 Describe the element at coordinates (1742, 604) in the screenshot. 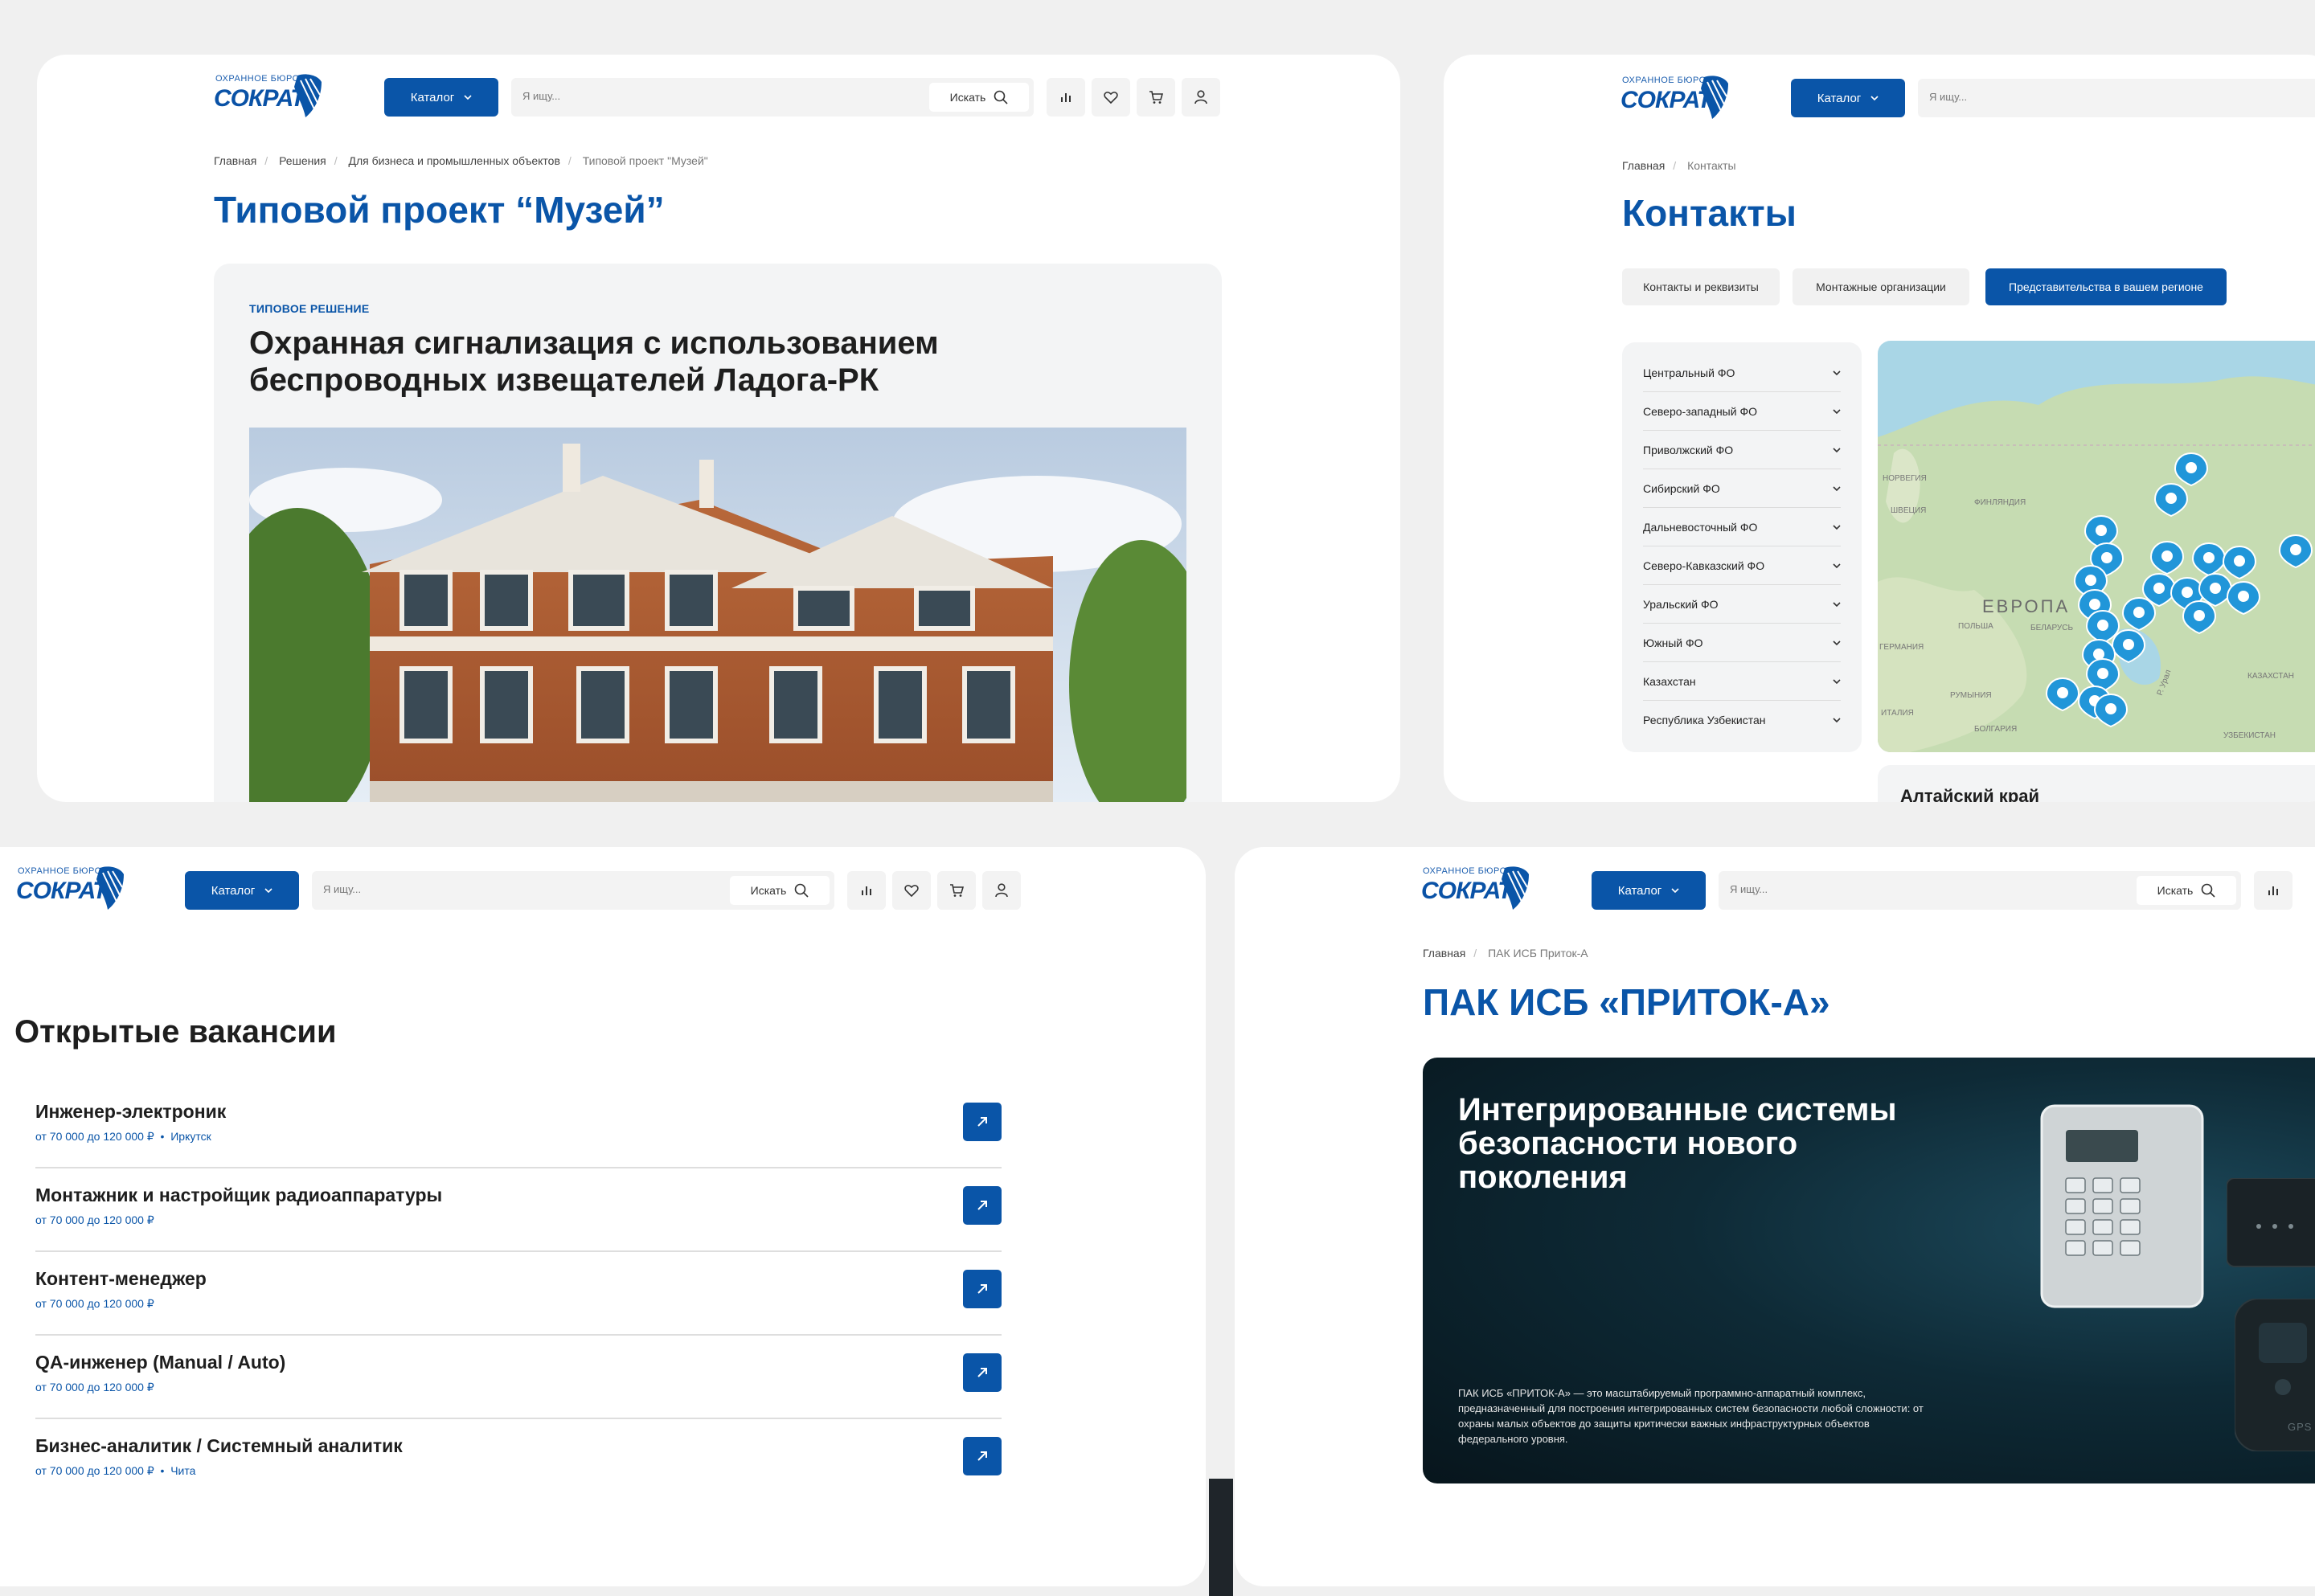

I see `region-item: Уральский ФО` at that location.